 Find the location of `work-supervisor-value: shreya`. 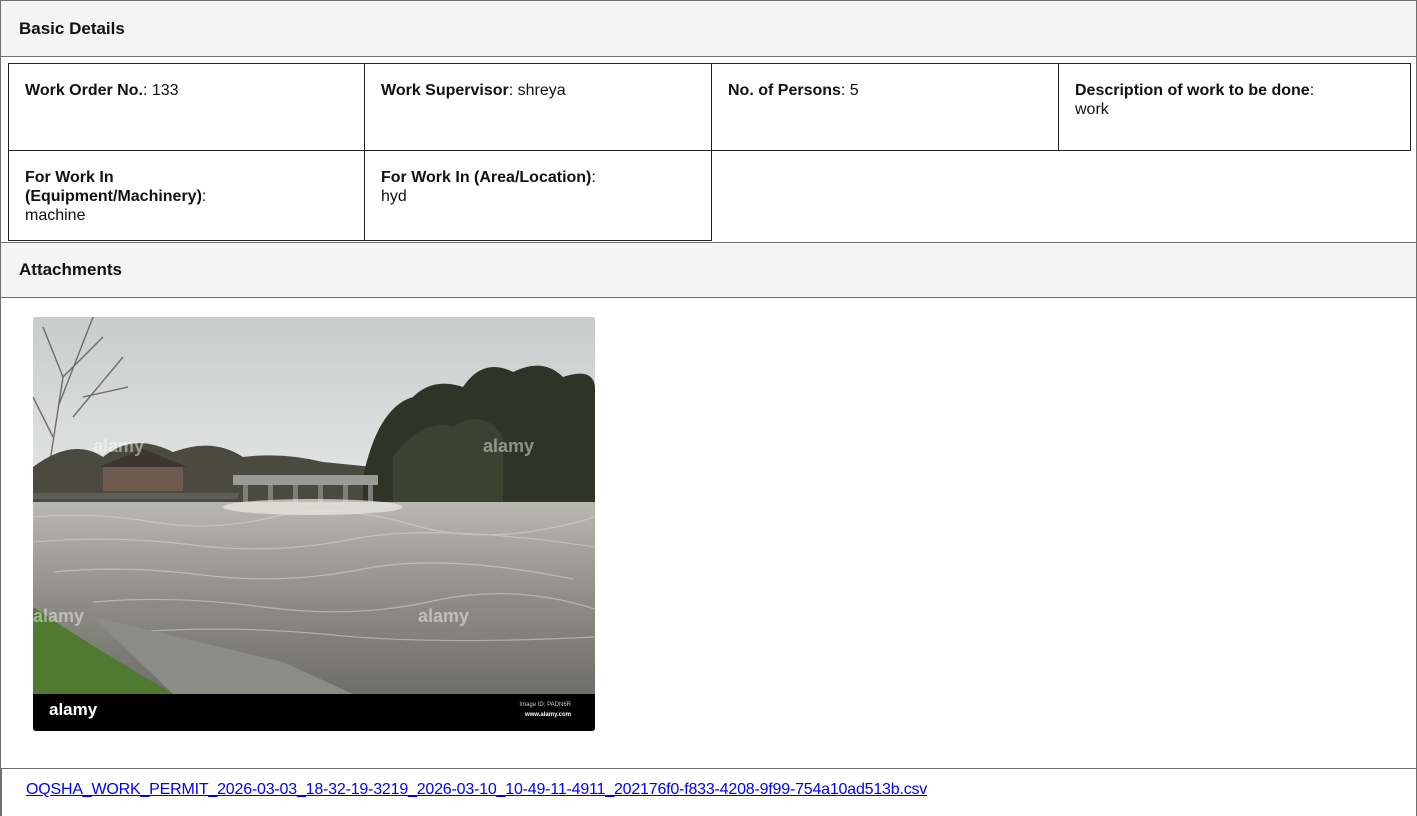

work-supervisor-value: shreya is located at coordinates (541, 90).